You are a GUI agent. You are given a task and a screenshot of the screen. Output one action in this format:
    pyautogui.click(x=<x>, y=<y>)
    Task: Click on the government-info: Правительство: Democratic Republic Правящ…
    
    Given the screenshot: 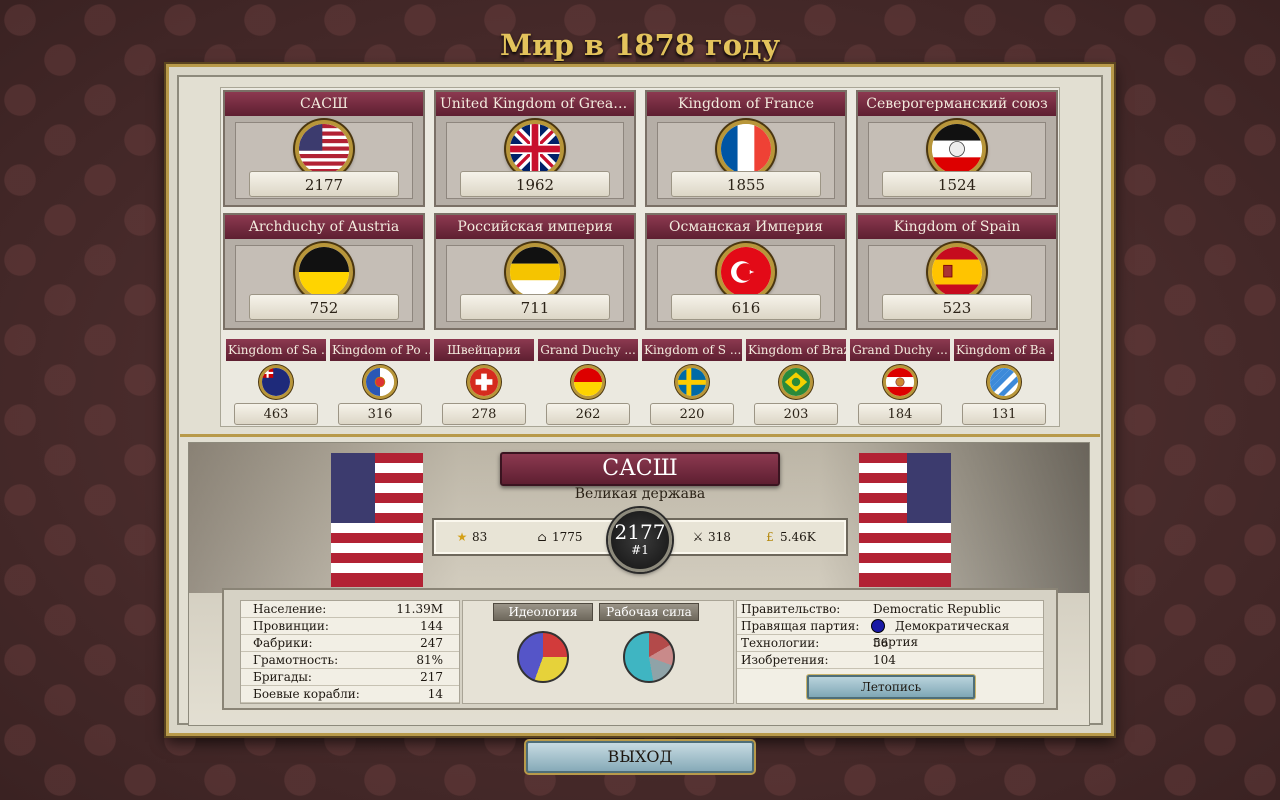 What is the action you would take?
    pyautogui.click(x=890, y=652)
    